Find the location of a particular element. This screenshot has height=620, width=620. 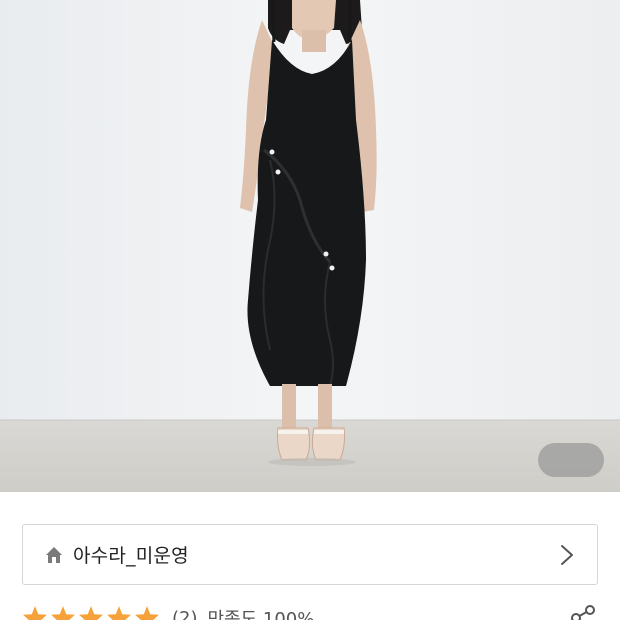

rating-row: (2) 만족도 100% is located at coordinates (310, 611).